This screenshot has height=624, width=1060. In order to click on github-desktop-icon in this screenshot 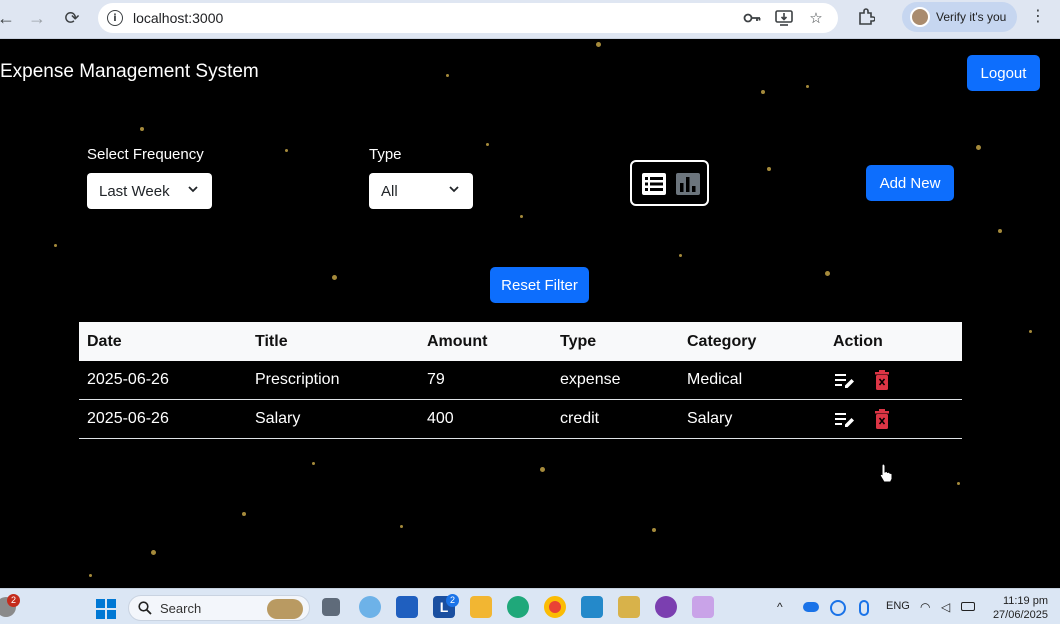, I will do `click(666, 607)`.